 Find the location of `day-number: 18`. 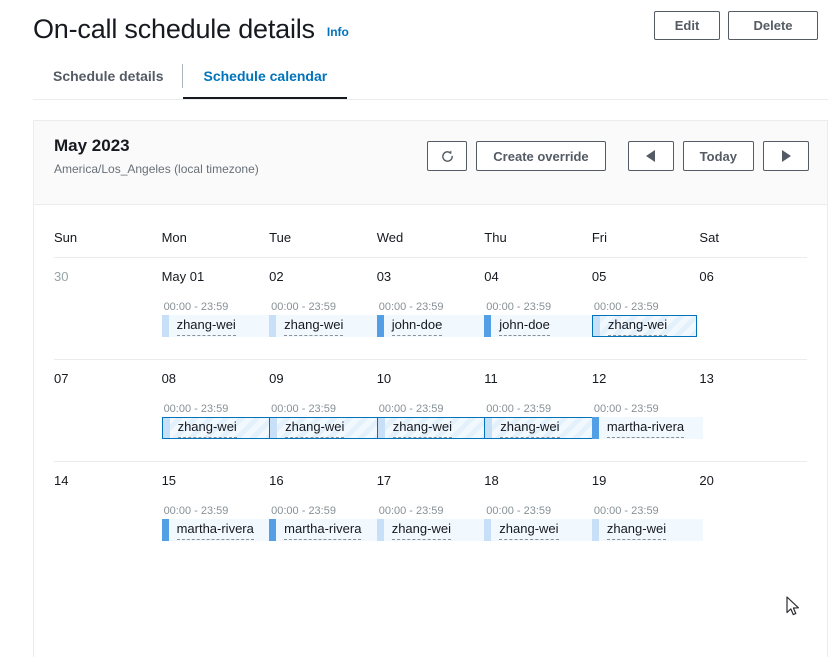

day-number: 18 is located at coordinates (538, 481).